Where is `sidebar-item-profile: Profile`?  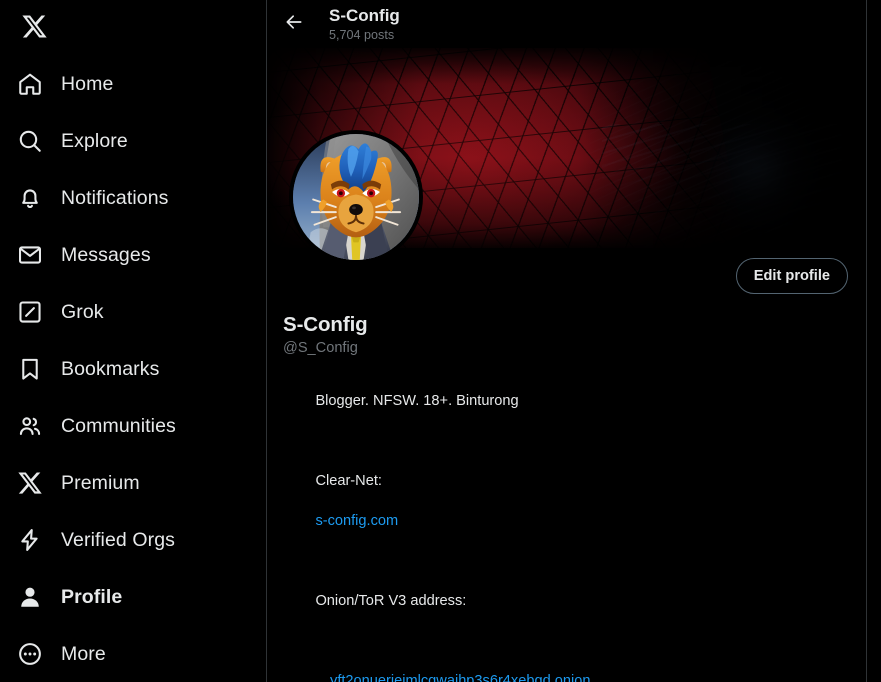 sidebar-item-profile: Profile is located at coordinates (71, 596).